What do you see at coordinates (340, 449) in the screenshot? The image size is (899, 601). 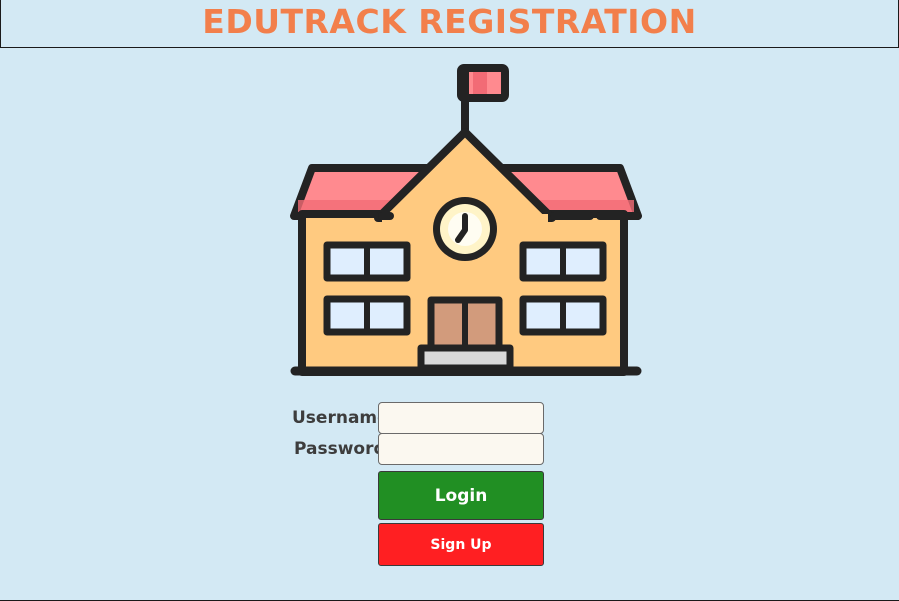 I see `password-label: Password` at bounding box center [340, 449].